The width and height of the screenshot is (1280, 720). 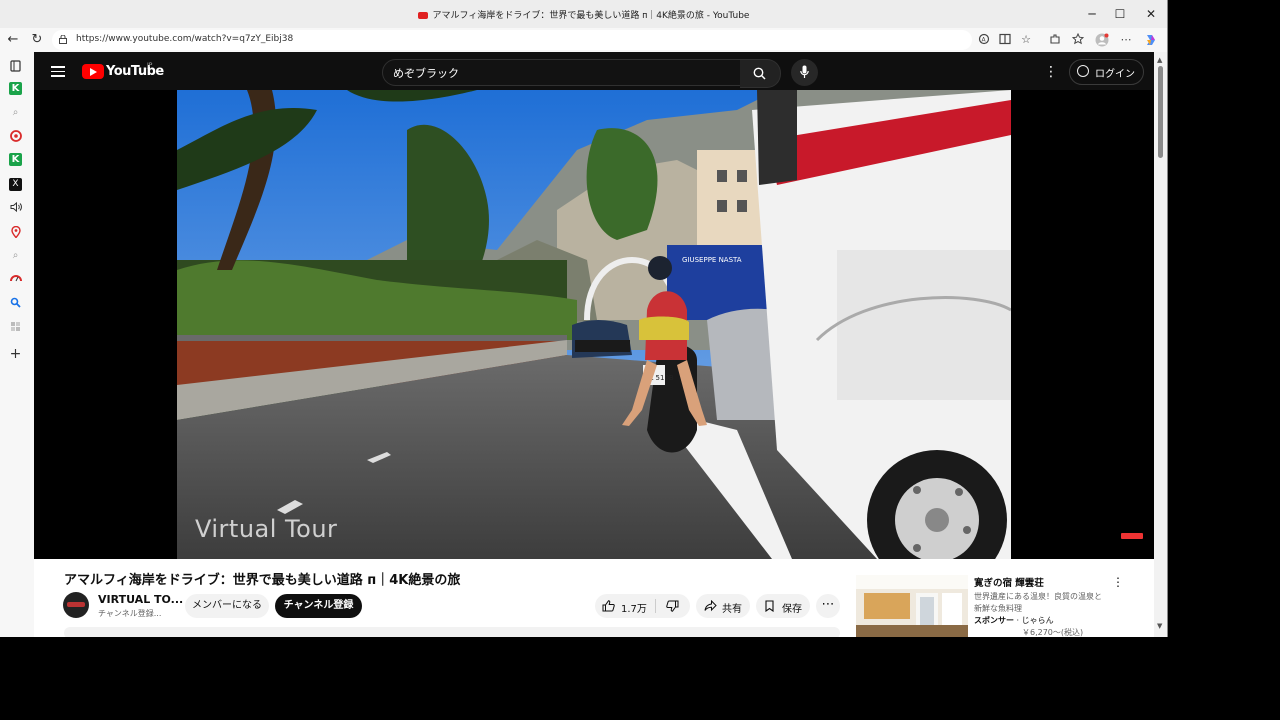 What do you see at coordinates (769, 606) in the screenshot?
I see `bookmark-icon` at bounding box center [769, 606].